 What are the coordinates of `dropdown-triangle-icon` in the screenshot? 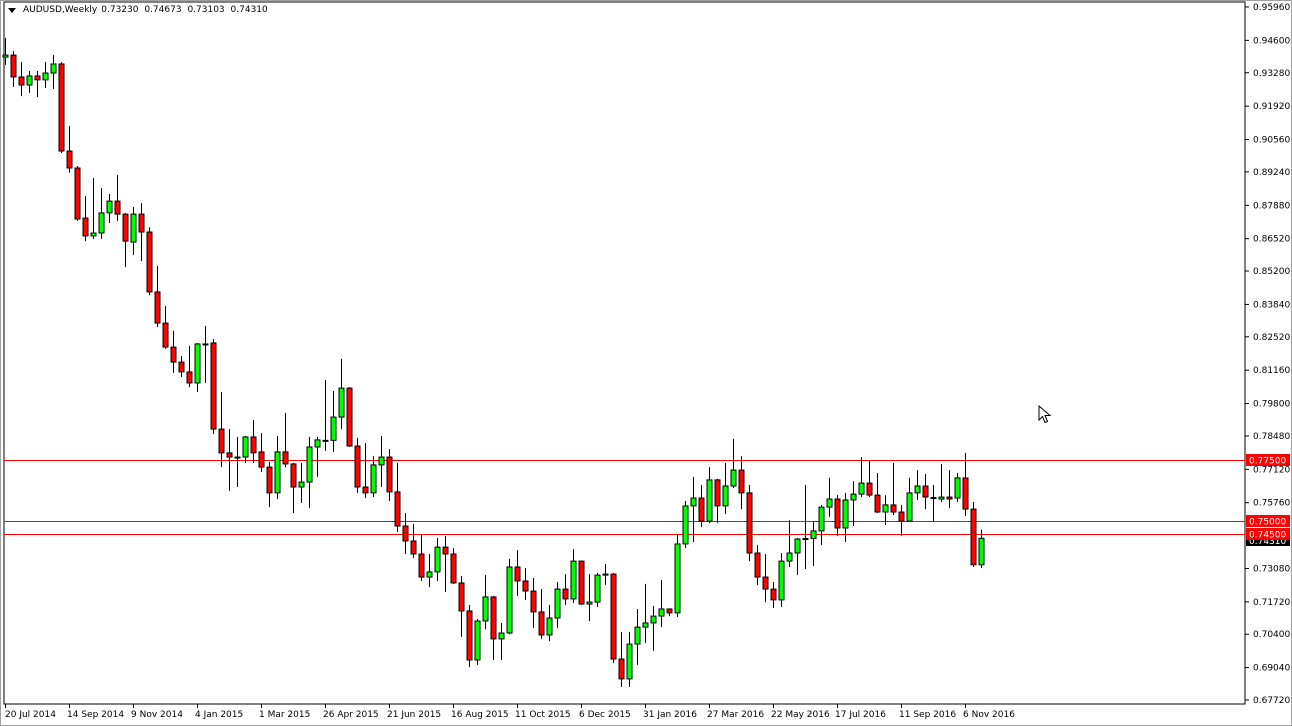 It's located at (12, 10).